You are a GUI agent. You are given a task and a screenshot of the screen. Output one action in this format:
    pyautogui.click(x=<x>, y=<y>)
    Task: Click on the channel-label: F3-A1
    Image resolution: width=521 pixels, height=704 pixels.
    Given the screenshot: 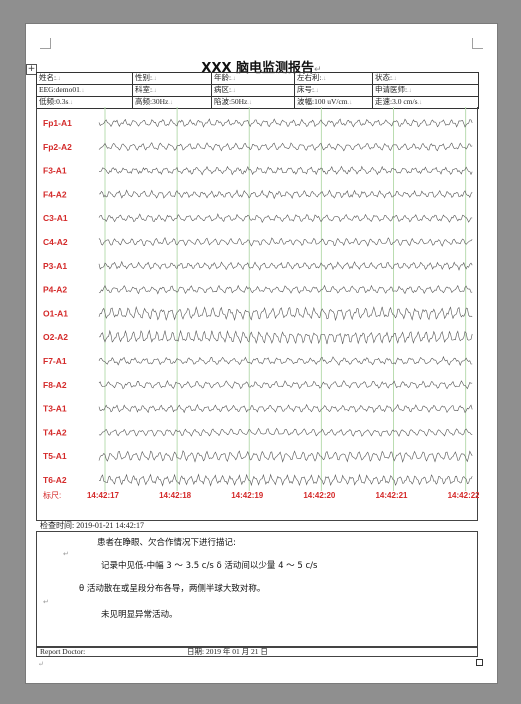 What is the action you would take?
    pyautogui.click(x=55, y=171)
    